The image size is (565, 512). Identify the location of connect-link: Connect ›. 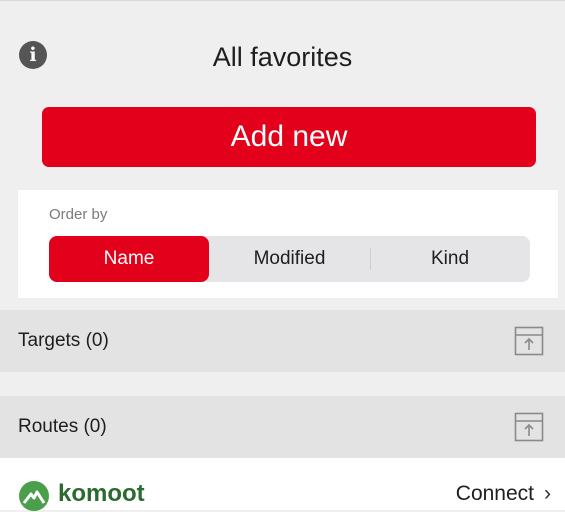
(503, 494).